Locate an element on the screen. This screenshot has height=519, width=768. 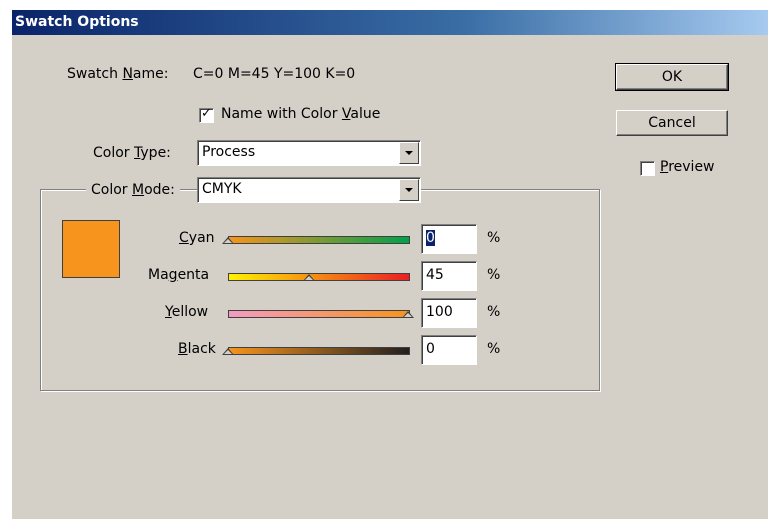
color-type-label: Color Type: is located at coordinates (132, 153).